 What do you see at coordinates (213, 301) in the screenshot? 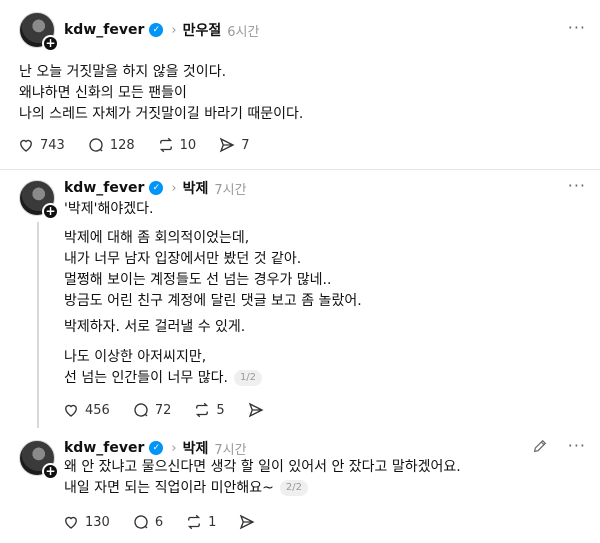
I see `post-text-line: 방금도 어린 친구 계정에 달린 댓글 보고 좀 놀랐어.` at bounding box center [213, 301].